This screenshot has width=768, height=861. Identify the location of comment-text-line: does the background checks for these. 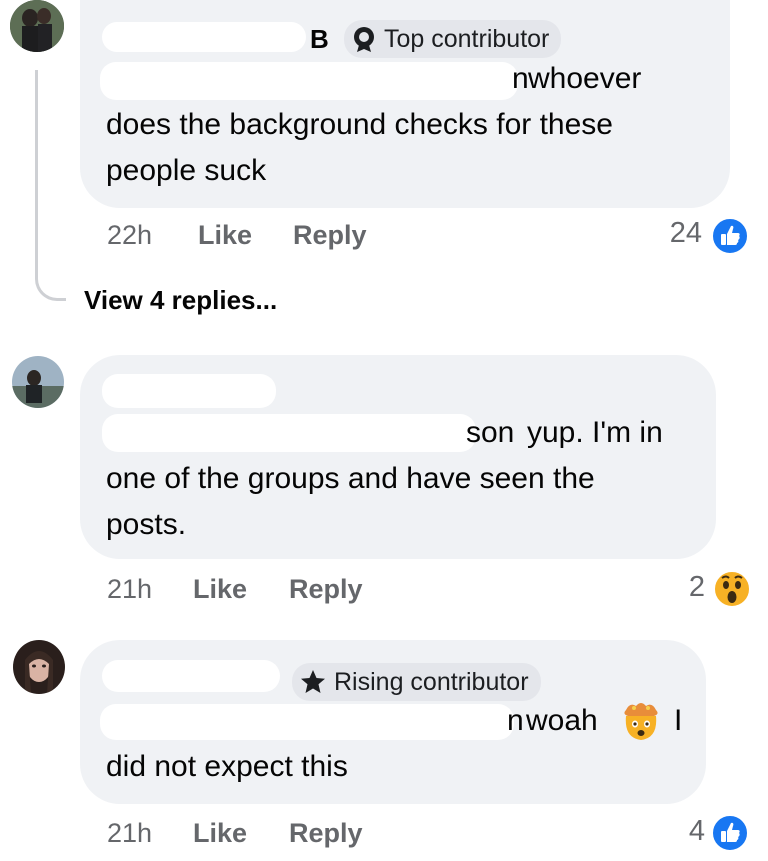
(359, 124).